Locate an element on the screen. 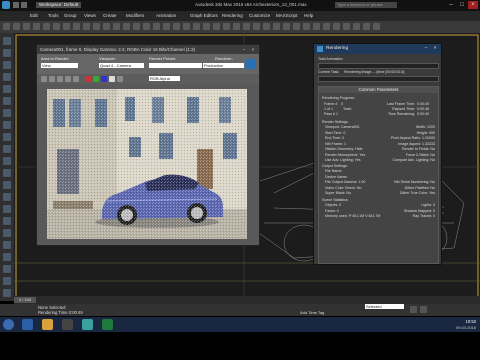  time-slider-thumb: 0 / 100 is located at coordinates (25, 300).